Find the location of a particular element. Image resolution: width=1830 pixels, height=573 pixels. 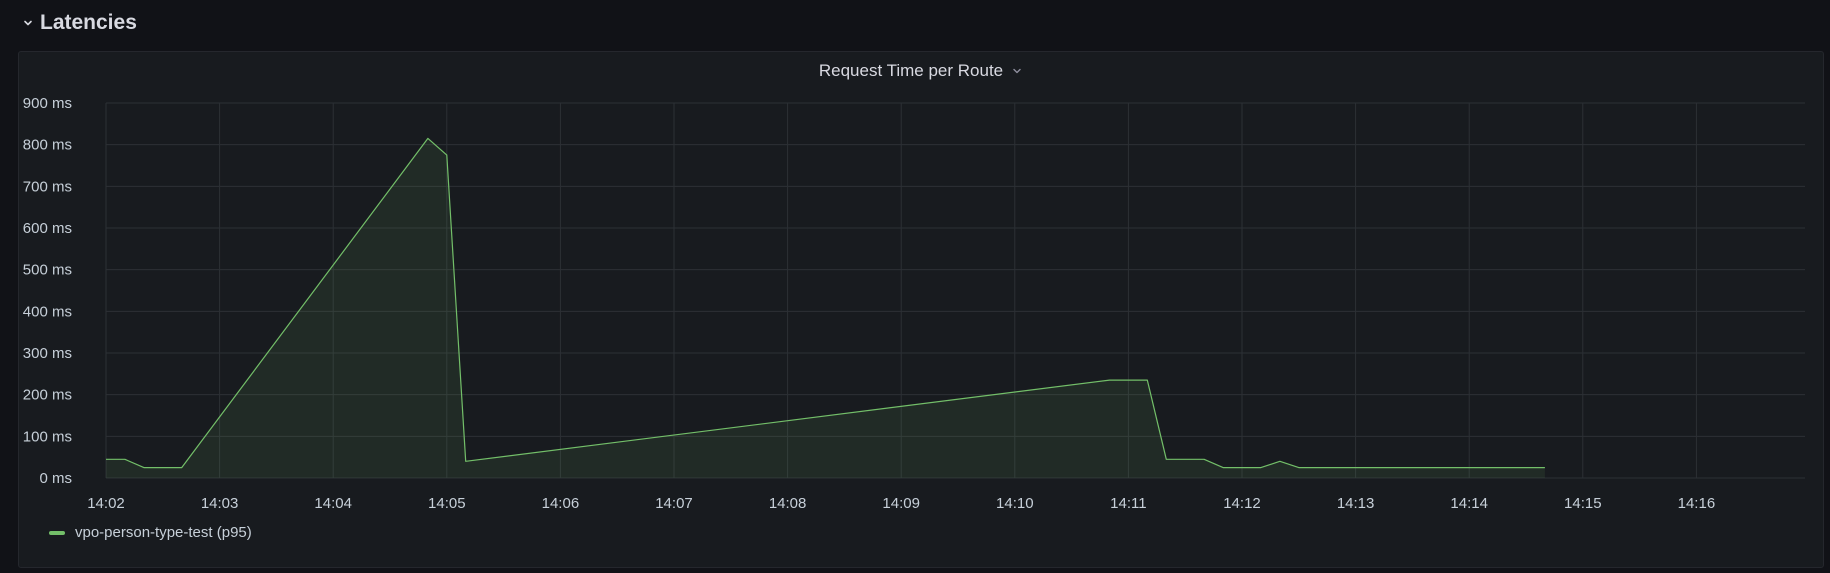

x-tick-label: 14:03 is located at coordinates (220, 503).